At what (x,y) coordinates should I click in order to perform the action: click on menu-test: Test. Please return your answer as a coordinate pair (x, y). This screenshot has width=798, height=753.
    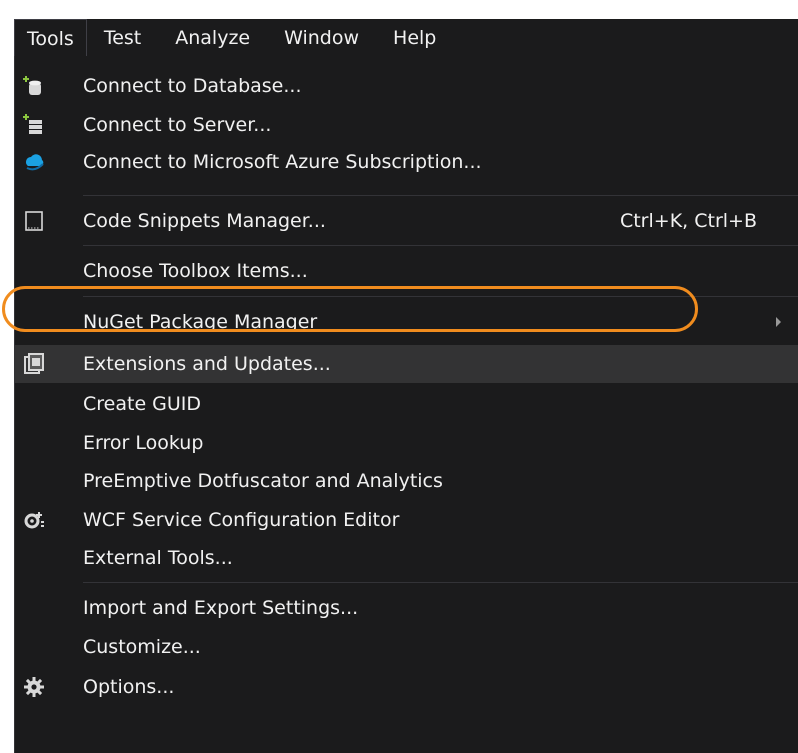
    Looking at the image, I should click on (122, 38).